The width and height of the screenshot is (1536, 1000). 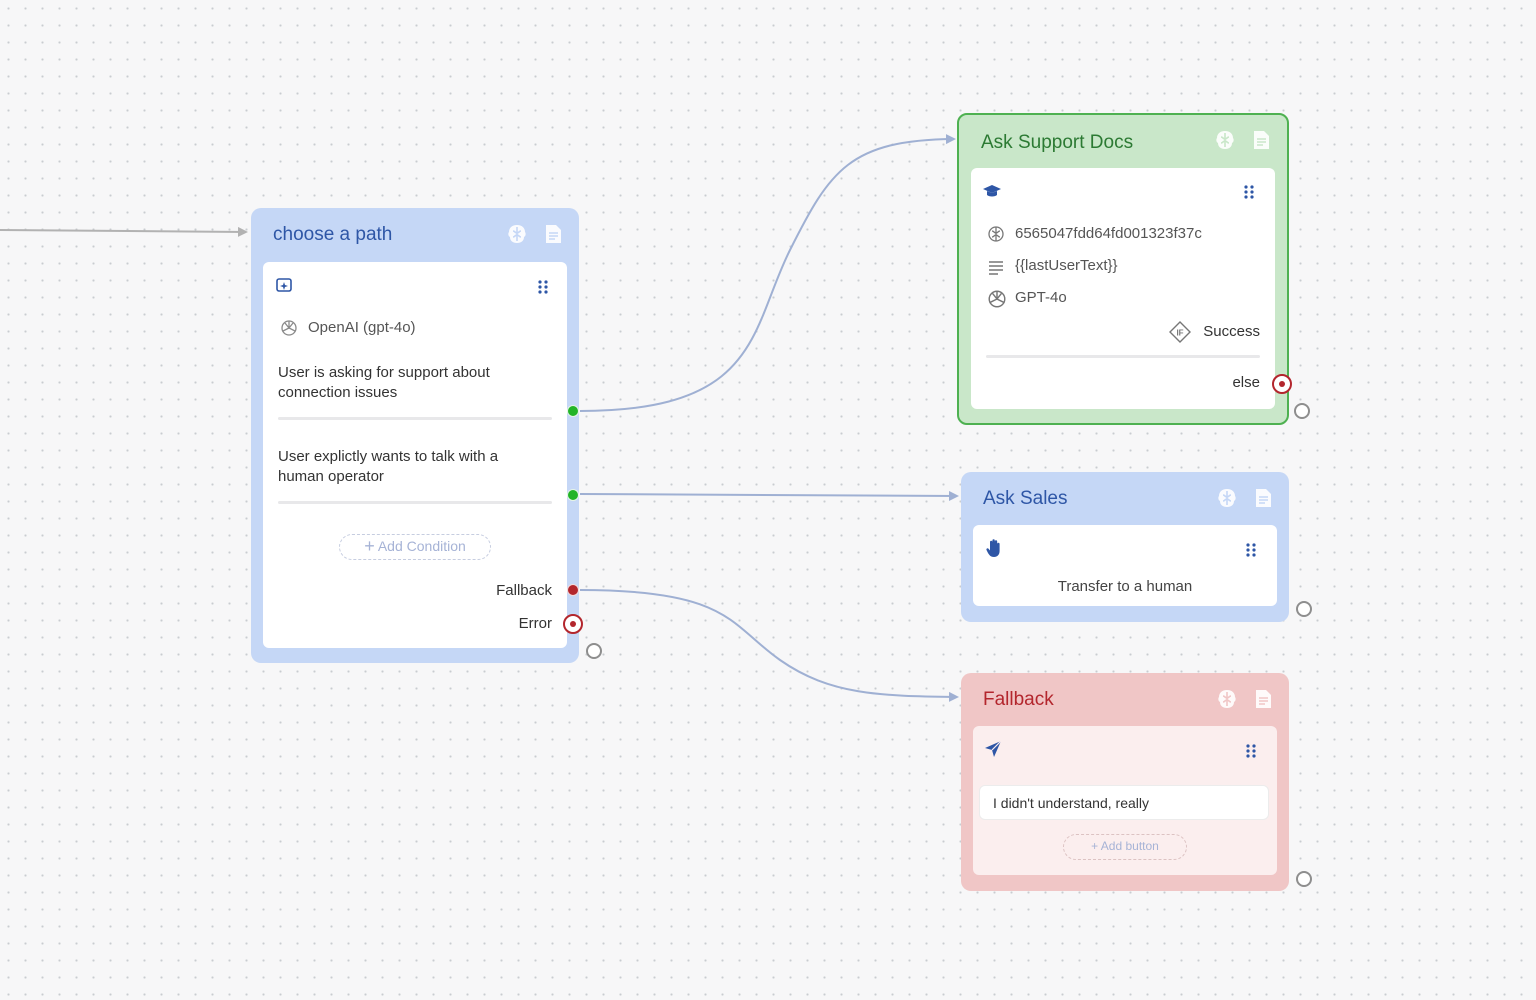 I want to click on add-condition-button: + Add Condition, so click(x=415, y=547).